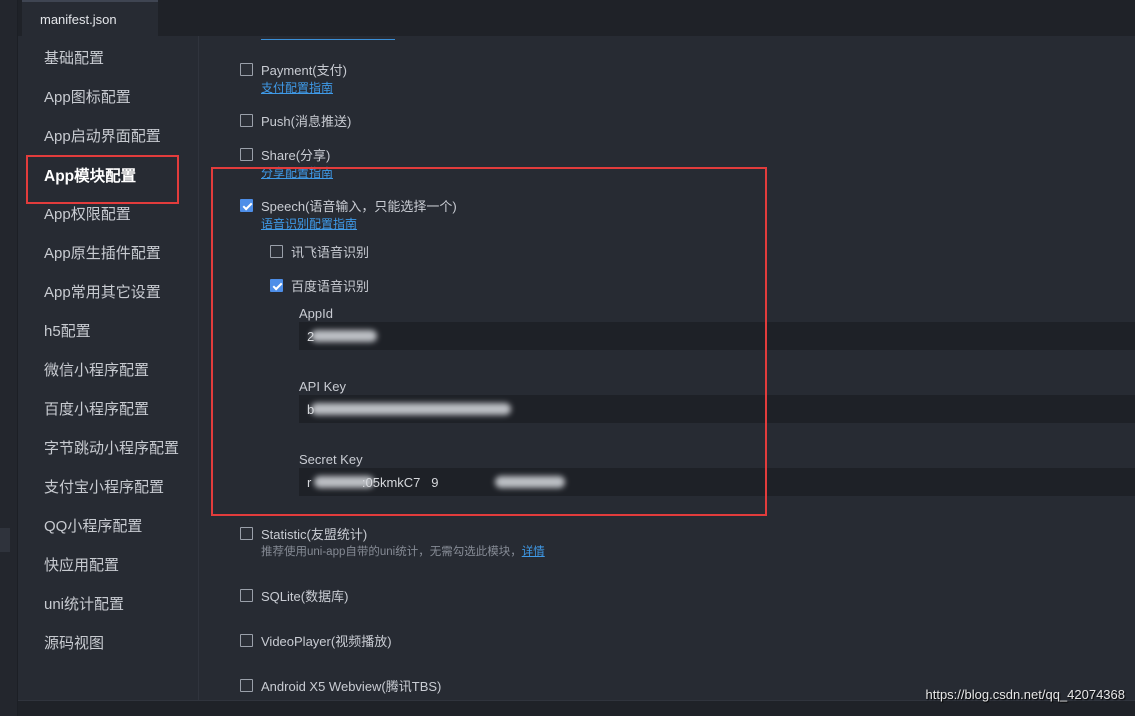 The image size is (1135, 716). Describe the element at coordinates (576, 18) in the screenshot. I see `tab-bar: manifest.json` at that location.